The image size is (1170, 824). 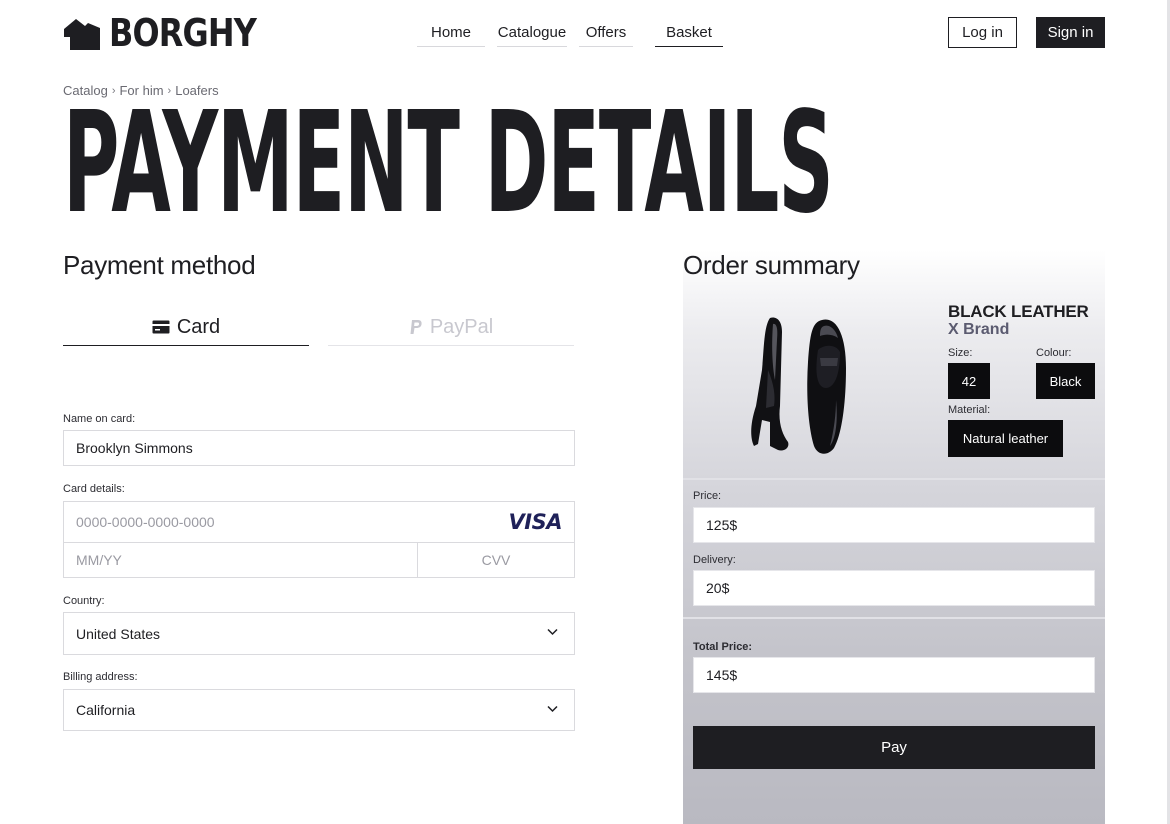 I want to click on material-label: Material:, so click(x=969, y=410).